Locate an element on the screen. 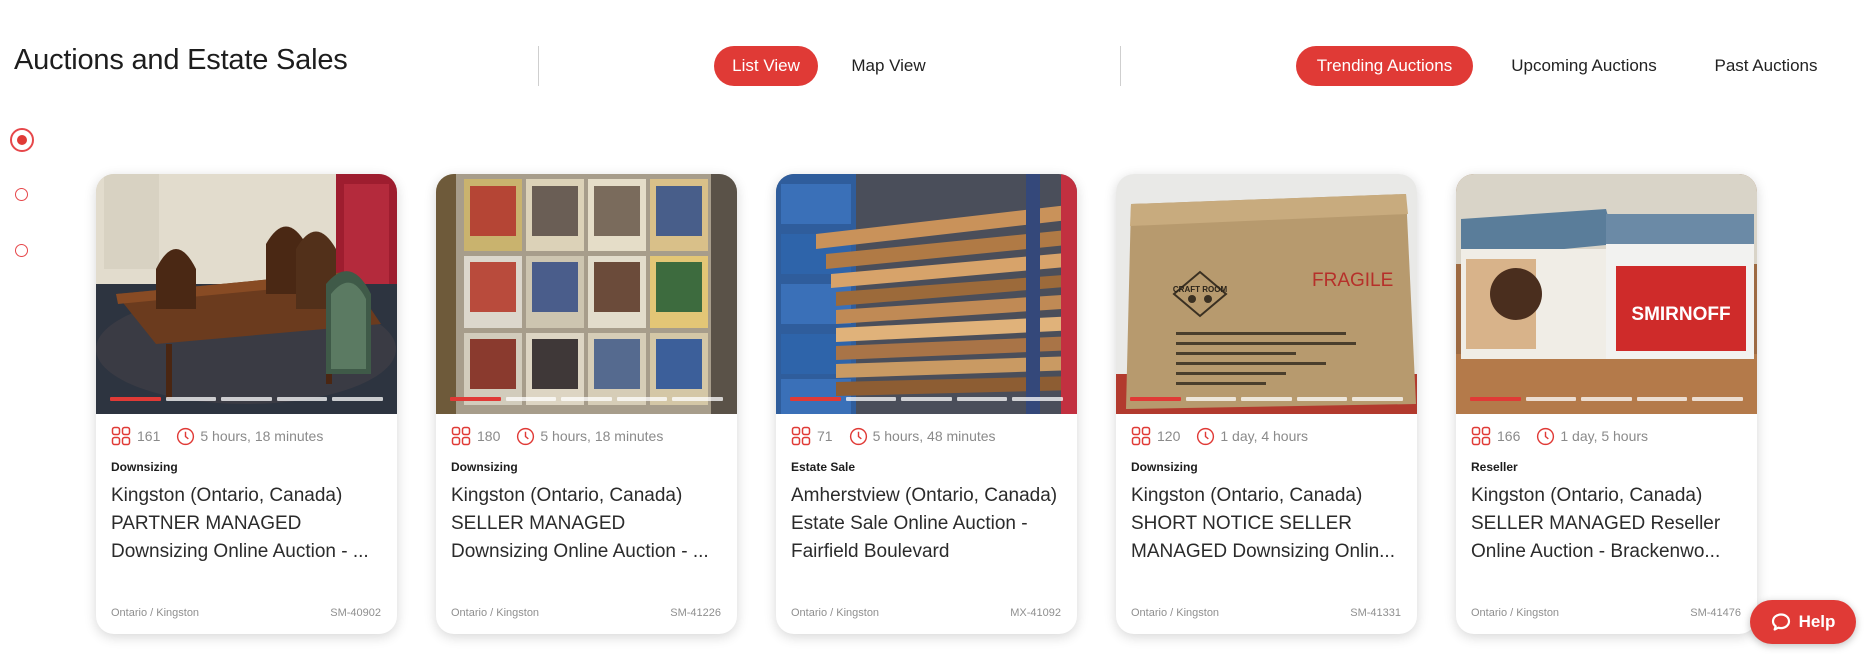  lot-count: 161 is located at coordinates (149, 436).